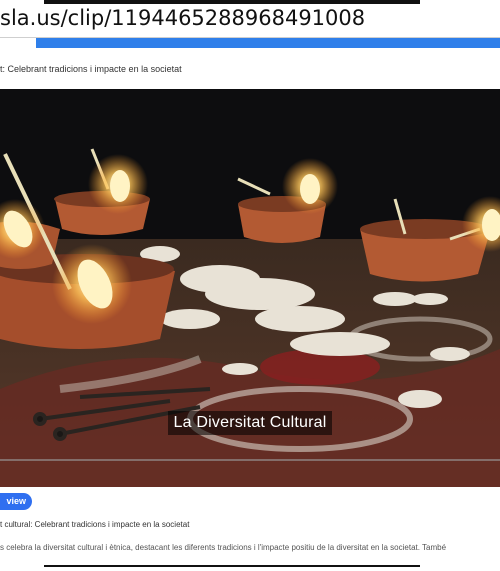 The height and width of the screenshot is (571, 500). I want to click on accent-bar-notch, so click(18, 43).